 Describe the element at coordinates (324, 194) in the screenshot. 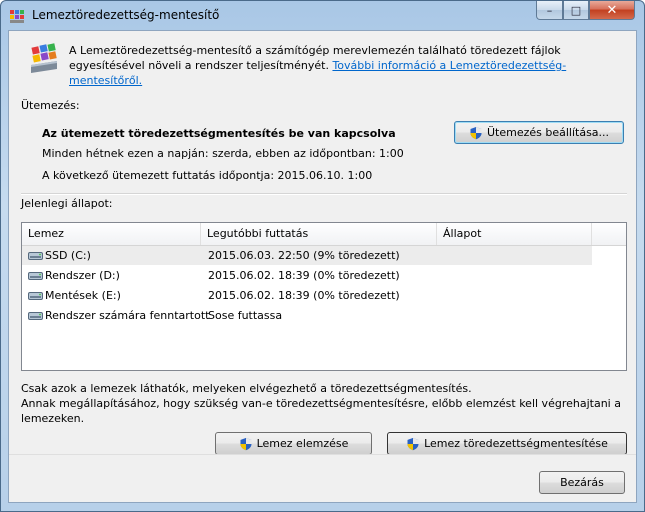

I see `section-divider` at that location.